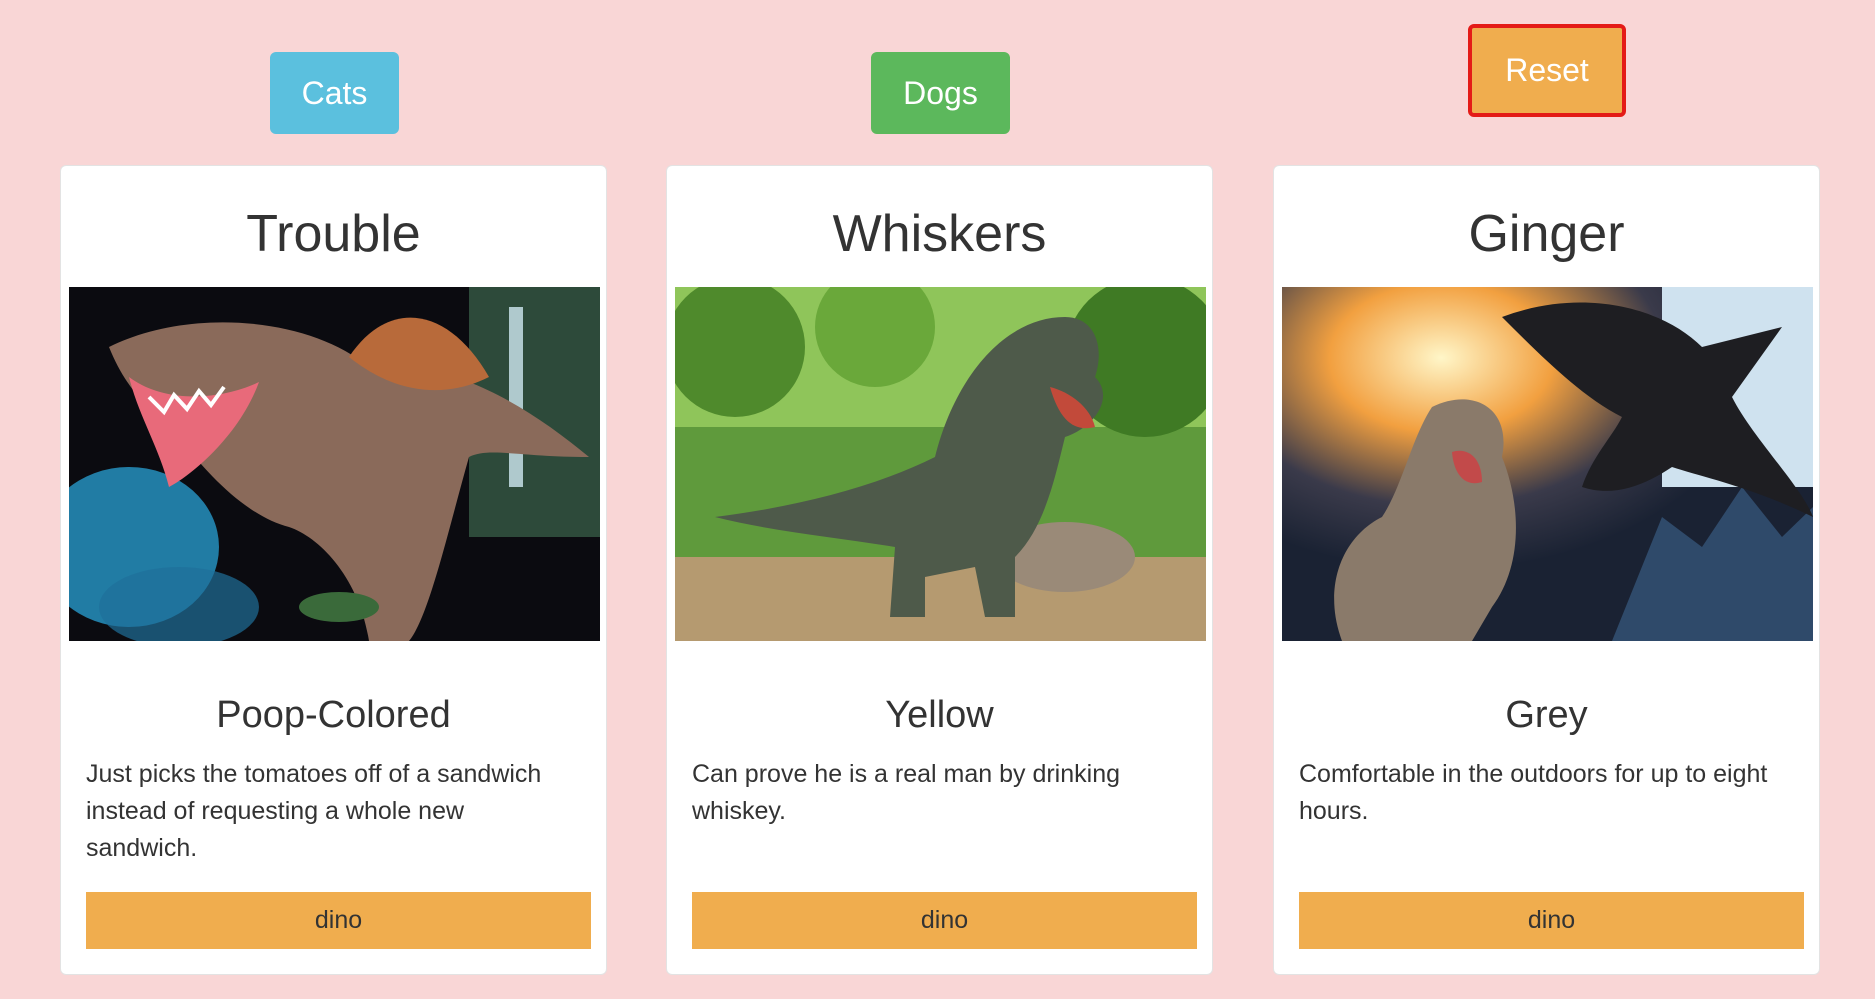  I want to click on cats-button: Cats, so click(334, 93).